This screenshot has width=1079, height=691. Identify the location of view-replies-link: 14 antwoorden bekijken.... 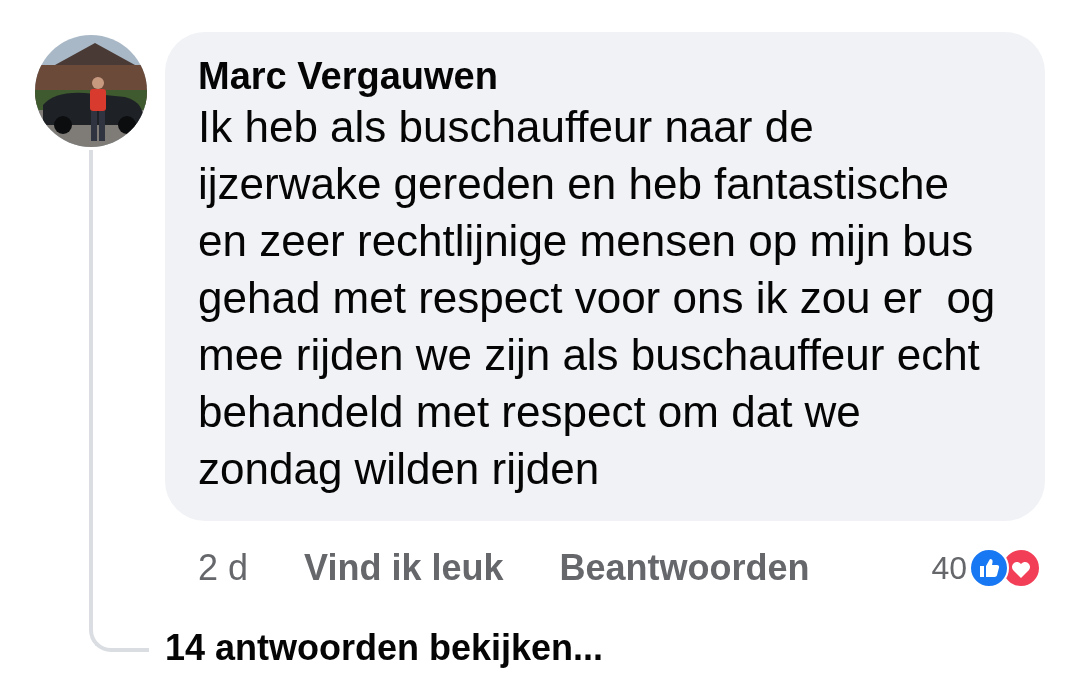
(384, 648).